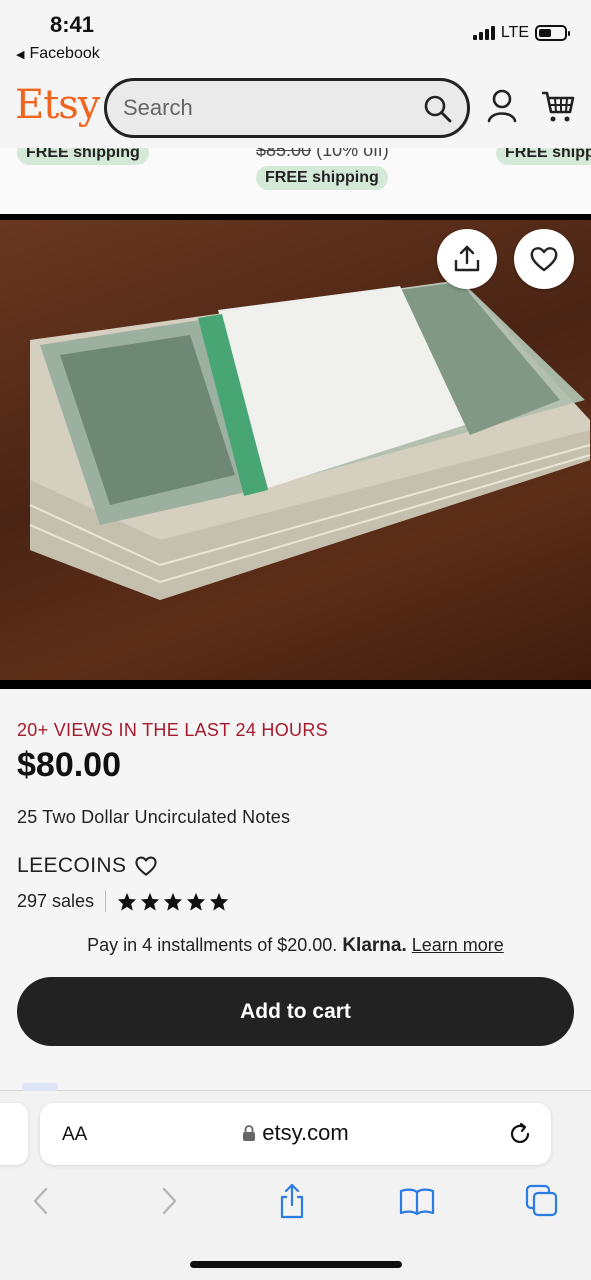 Image resolution: width=591 pixels, height=1280 pixels. Describe the element at coordinates (20, 54) in the screenshot. I see `back-triangle-icon: ◀` at that location.